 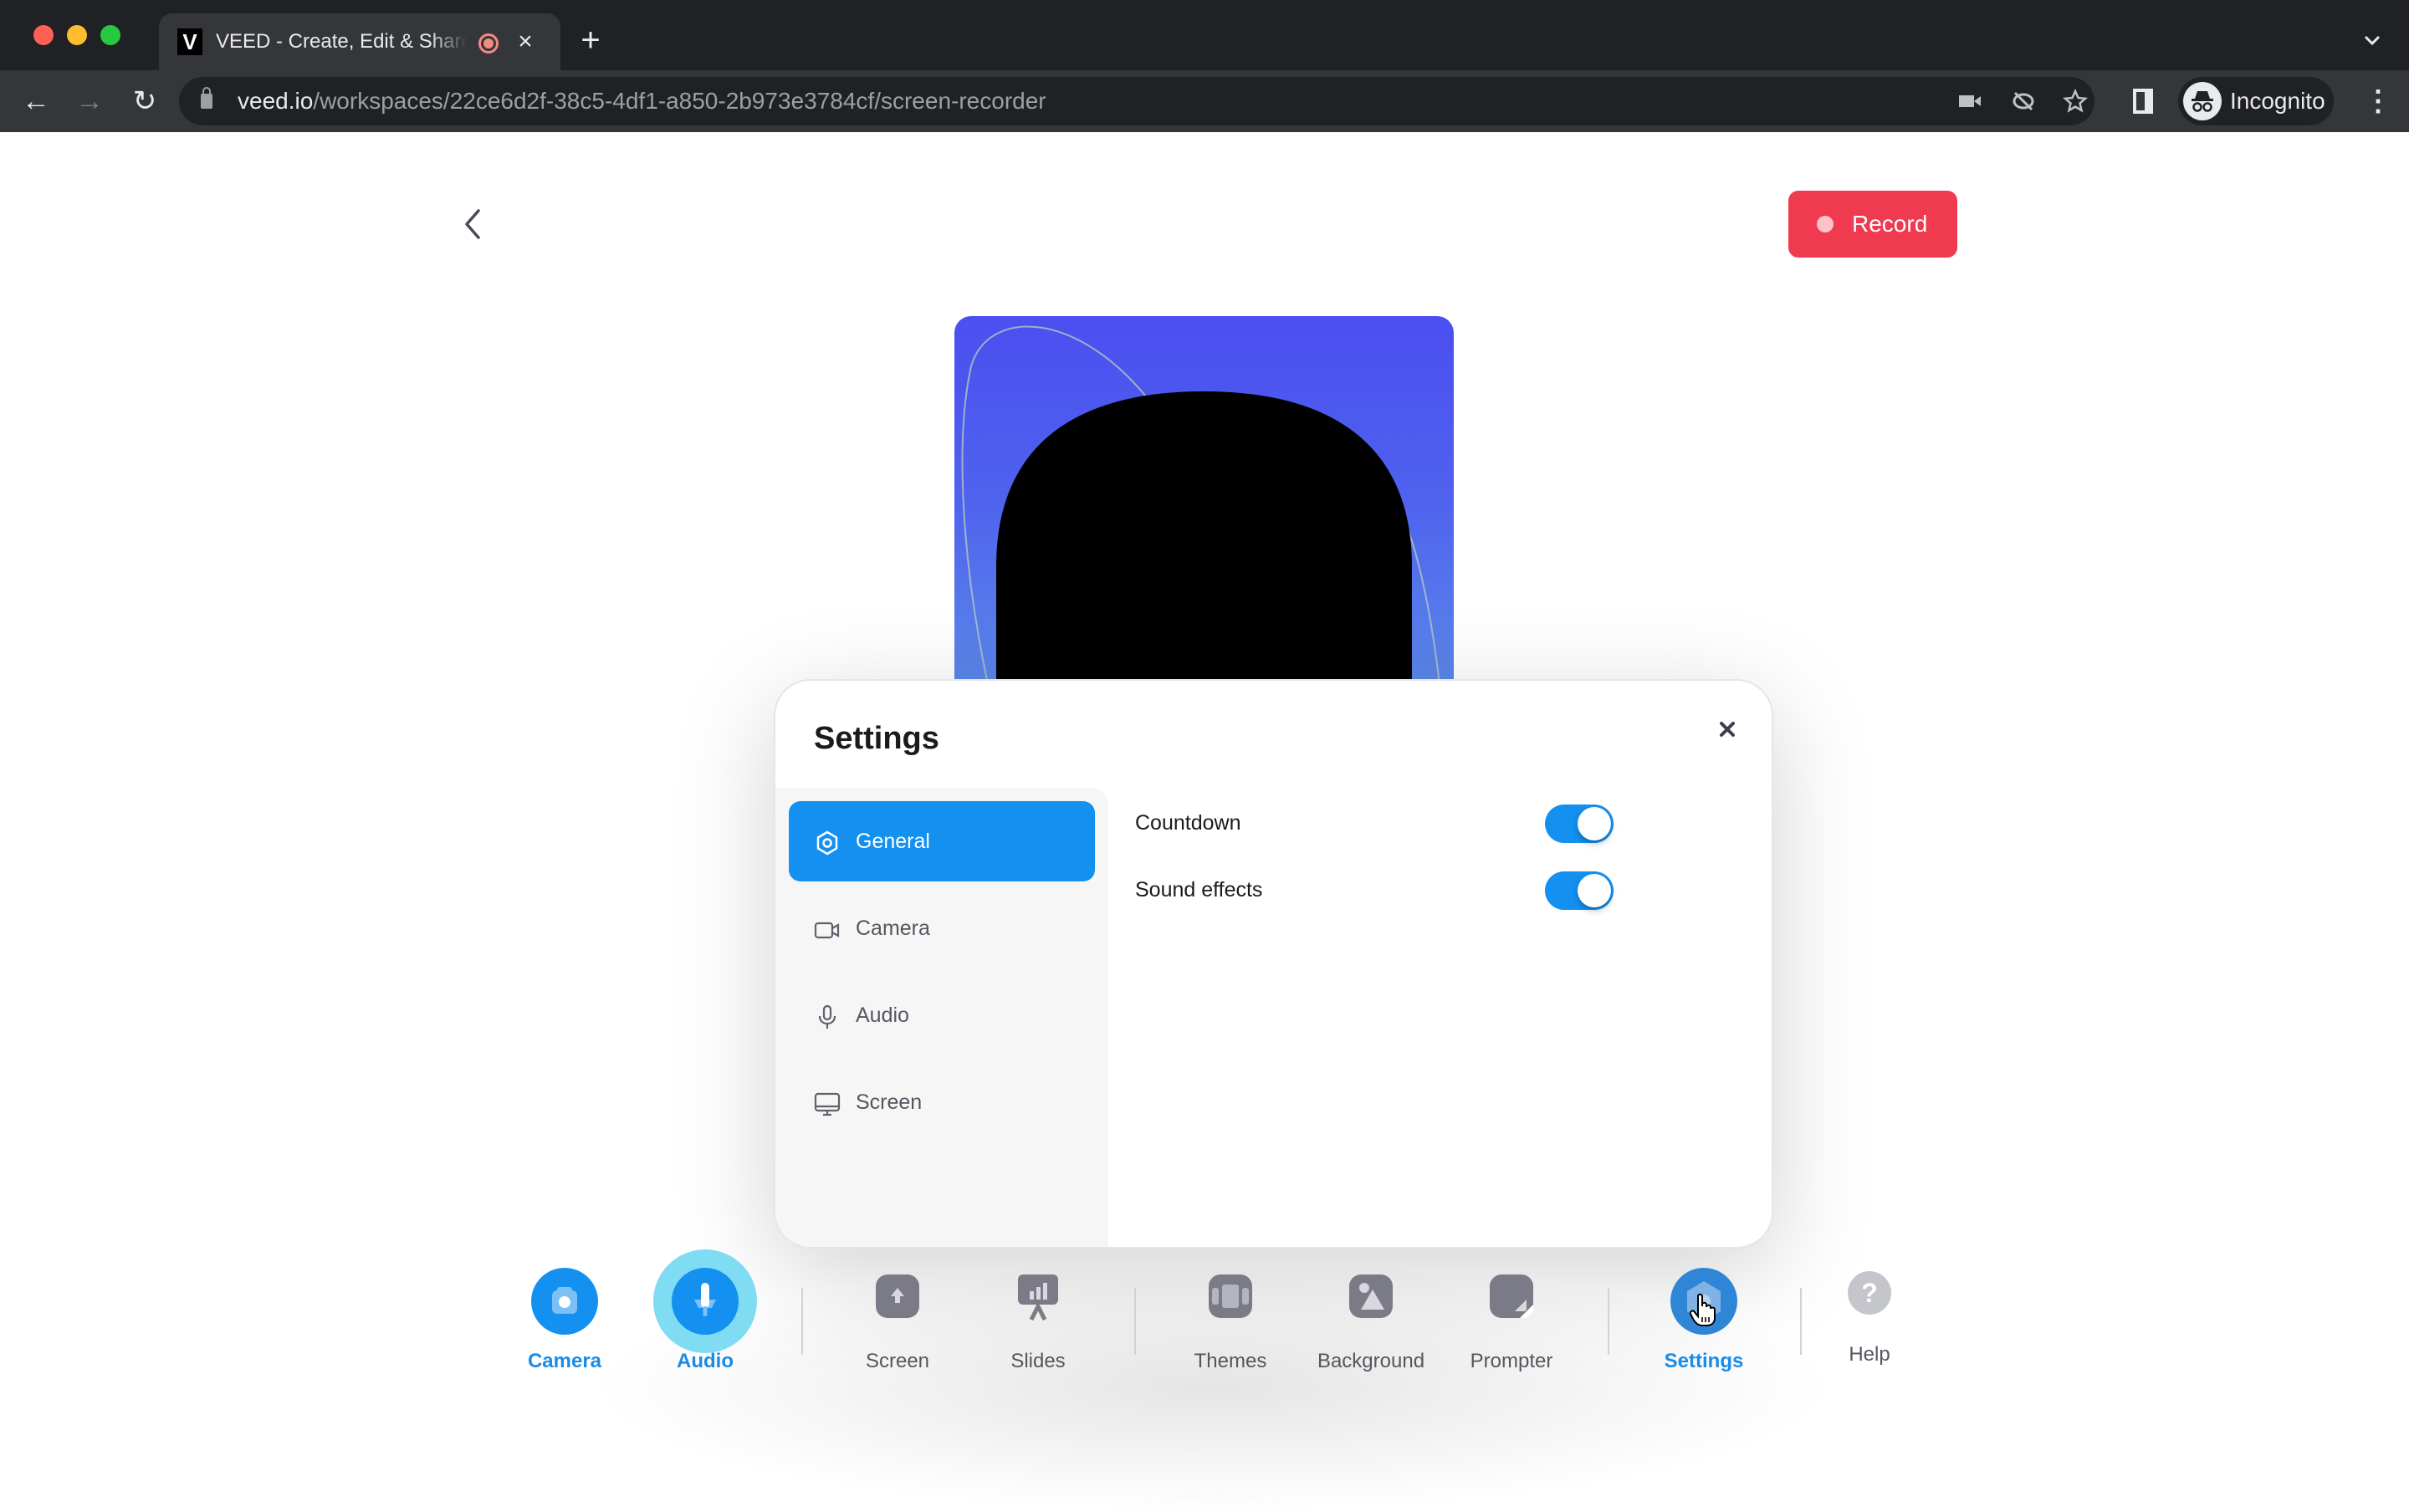 I want to click on camera-icon, so click(x=564, y=1301).